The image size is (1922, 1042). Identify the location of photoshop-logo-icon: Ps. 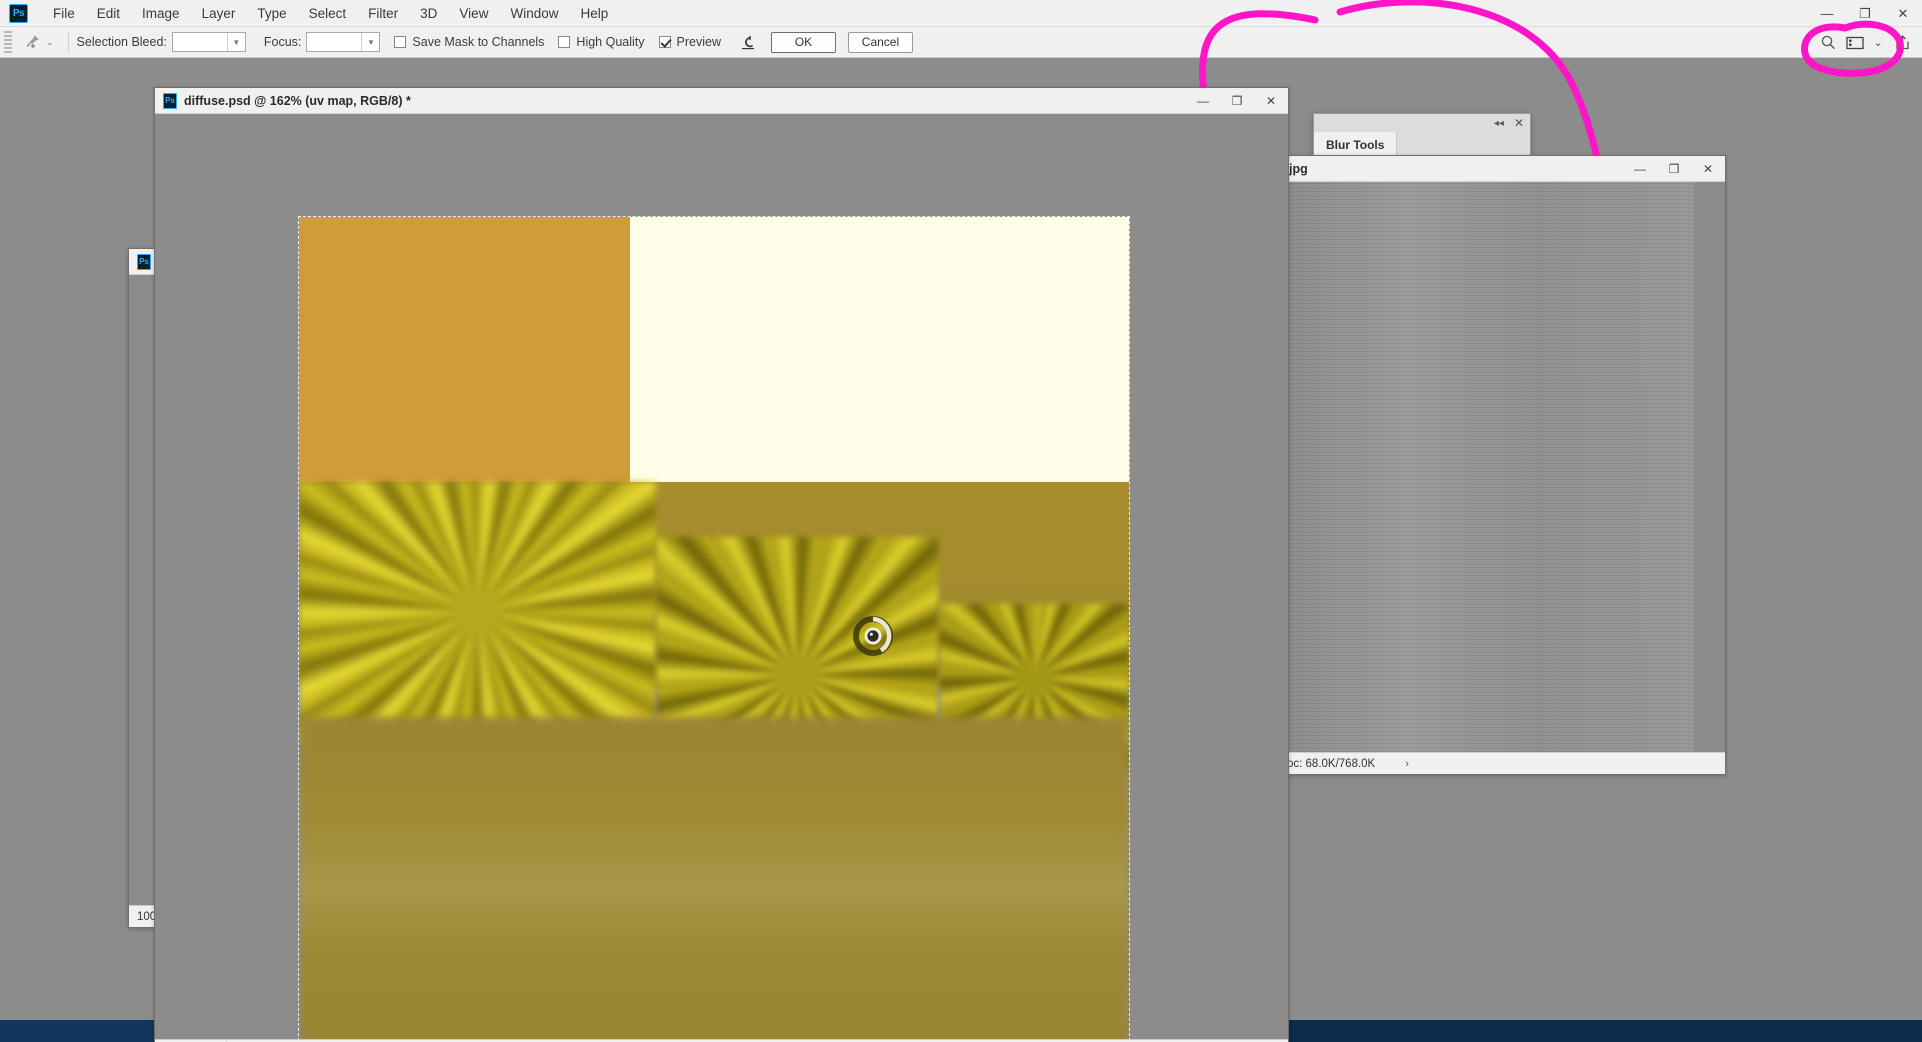
(18, 13).